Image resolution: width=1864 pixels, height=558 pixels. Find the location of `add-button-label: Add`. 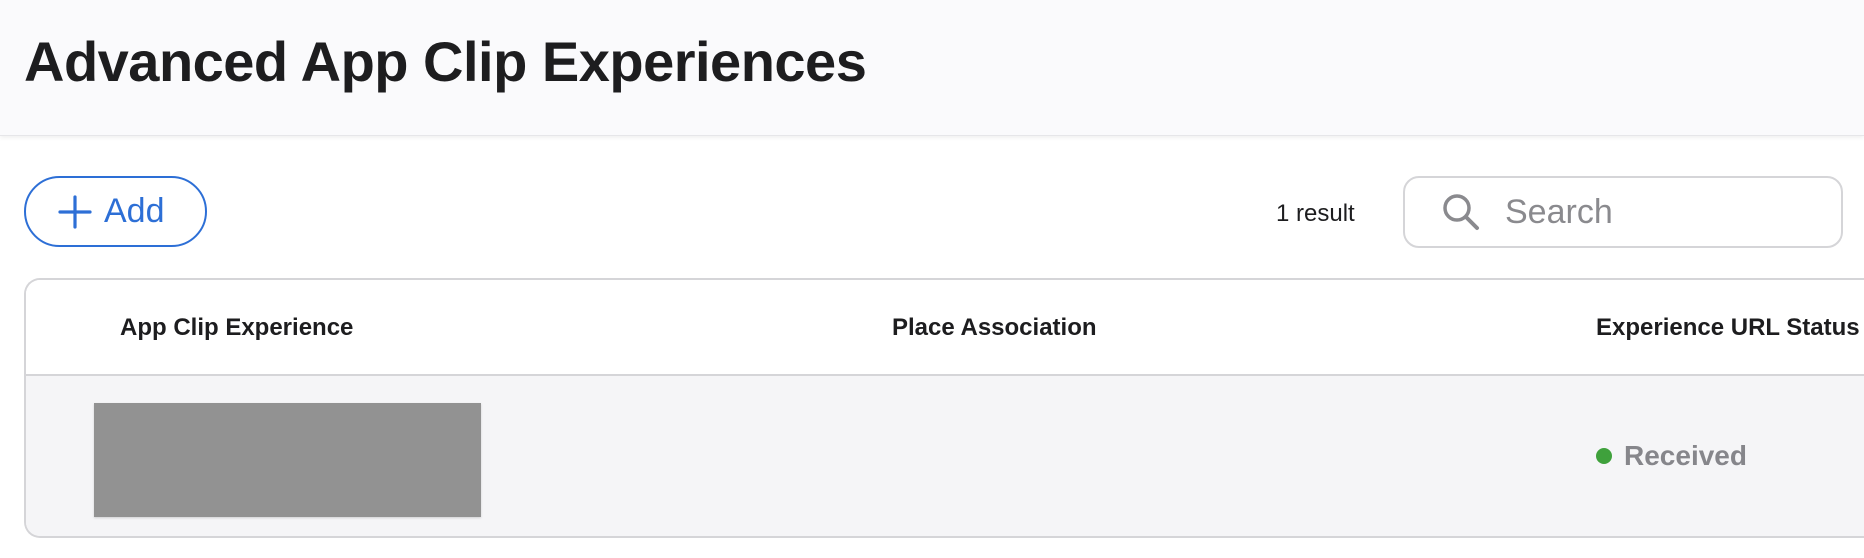

add-button-label: Add is located at coordinates (134, 211).